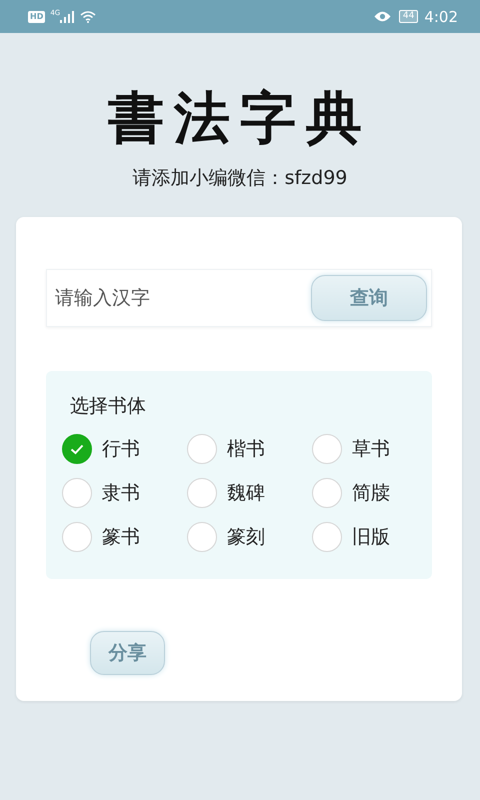 The height and width of the screenshot is (800, 480). What do you see at coordinates (108, 406) in the screenshot?
I see `panel-title: 选择书体` at bounding box center [108, 406].